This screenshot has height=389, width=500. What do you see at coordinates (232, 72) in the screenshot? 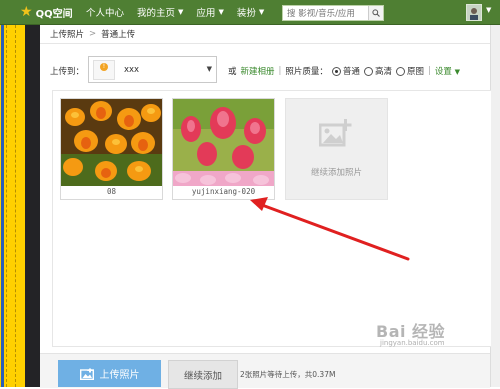
I see `or-text: 或` at bounding box center [232, 72].